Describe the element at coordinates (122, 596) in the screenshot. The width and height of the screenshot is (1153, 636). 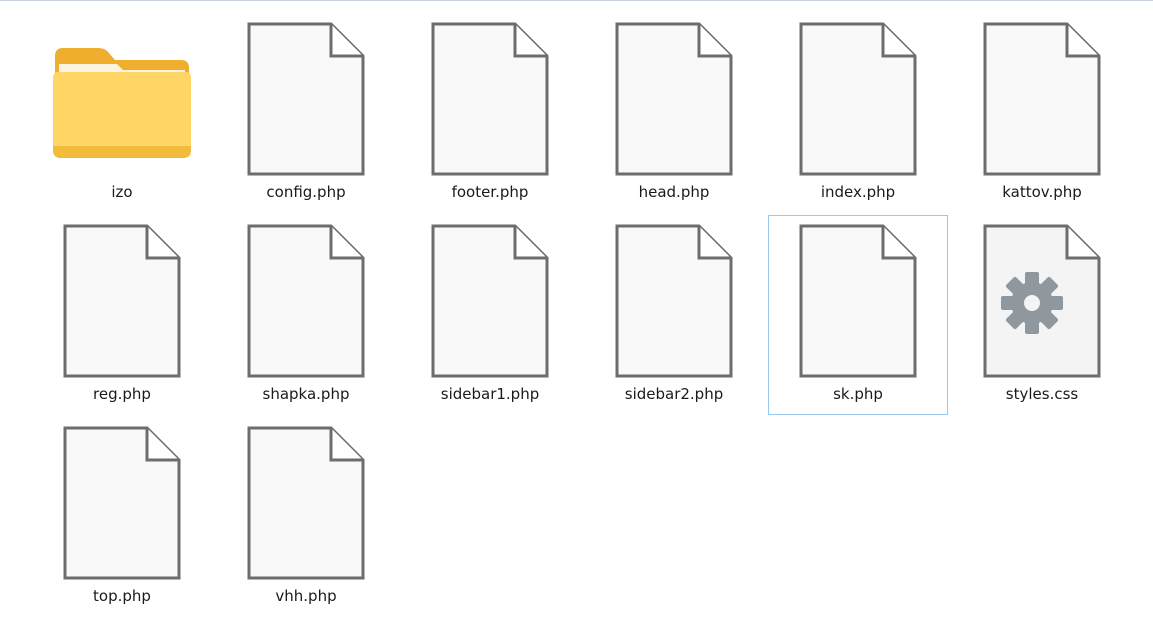
I see `file-name-label: top.php` at that location.